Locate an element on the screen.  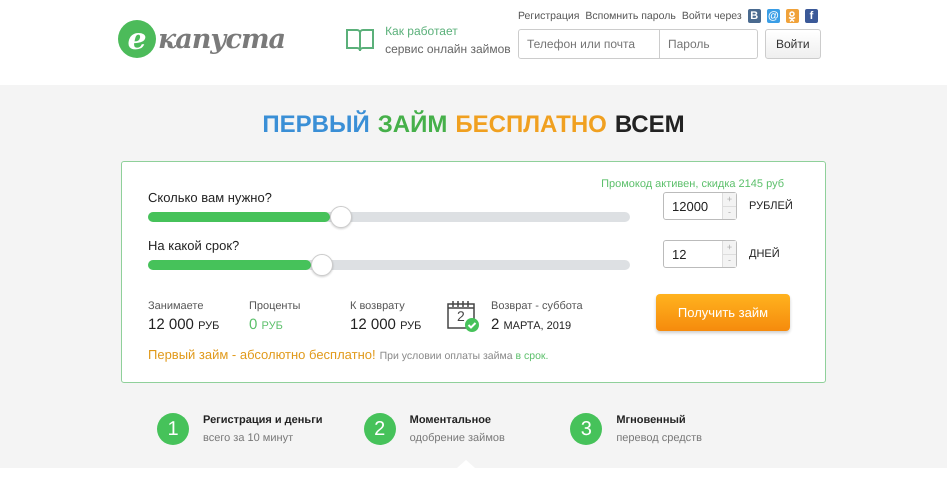
note-link: в срок. is located at coordinates (532, 356).